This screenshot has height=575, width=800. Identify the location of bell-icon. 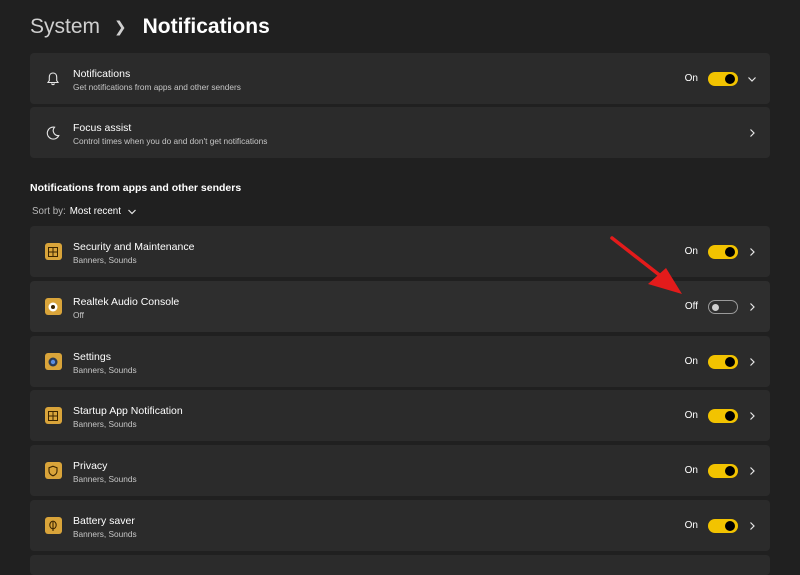
(53, 79).